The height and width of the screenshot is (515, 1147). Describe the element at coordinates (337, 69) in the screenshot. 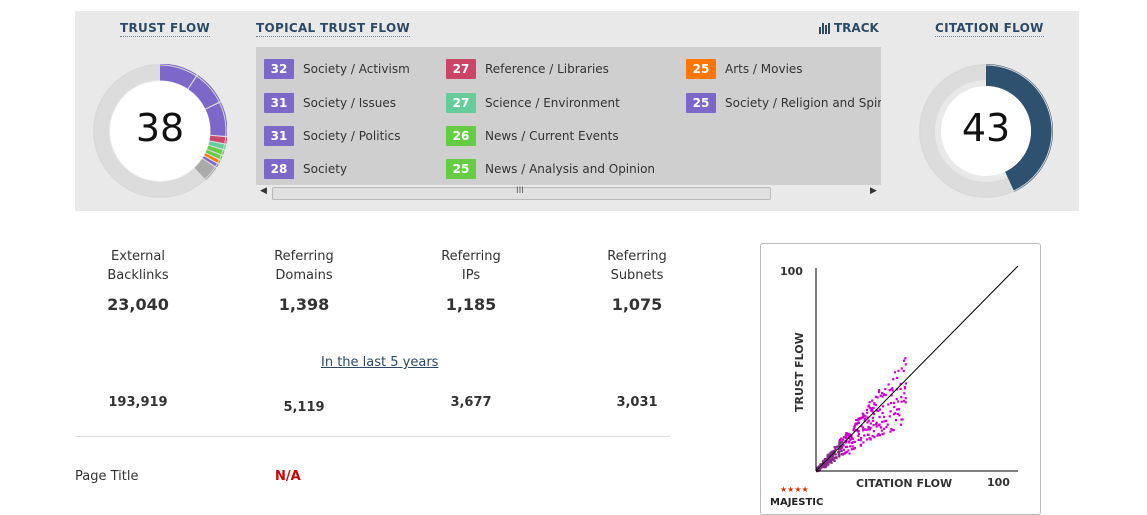

I see `topic-item: 32 Society / Activism` at that location.